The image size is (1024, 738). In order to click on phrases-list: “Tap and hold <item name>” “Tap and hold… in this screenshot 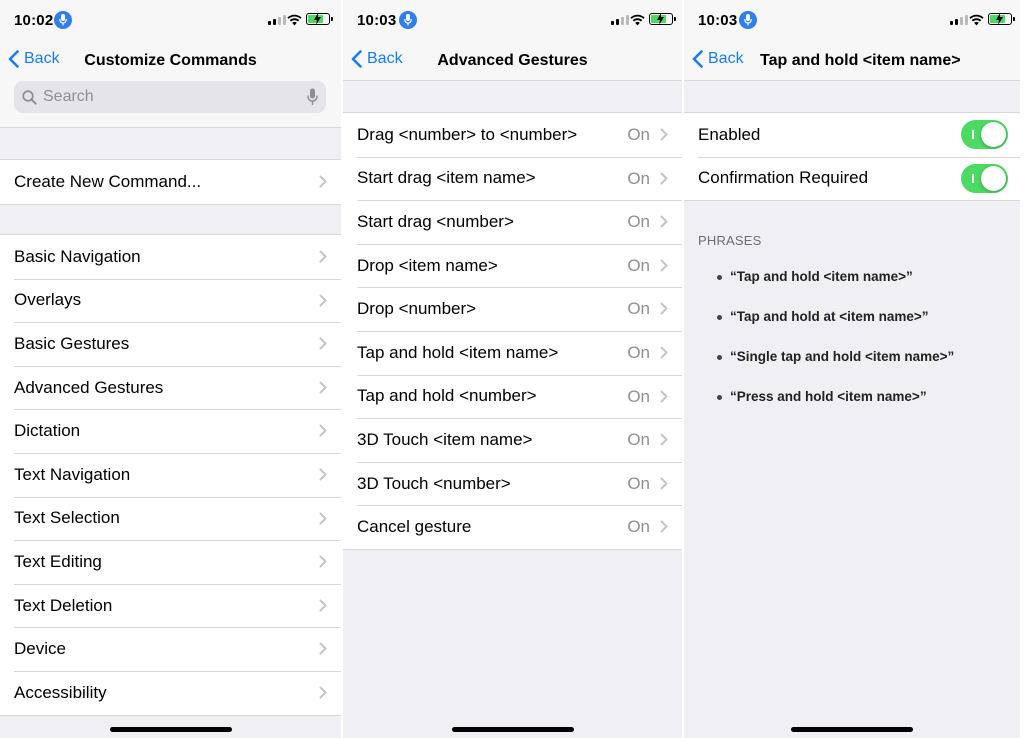, I will do `click(852, 335)`.